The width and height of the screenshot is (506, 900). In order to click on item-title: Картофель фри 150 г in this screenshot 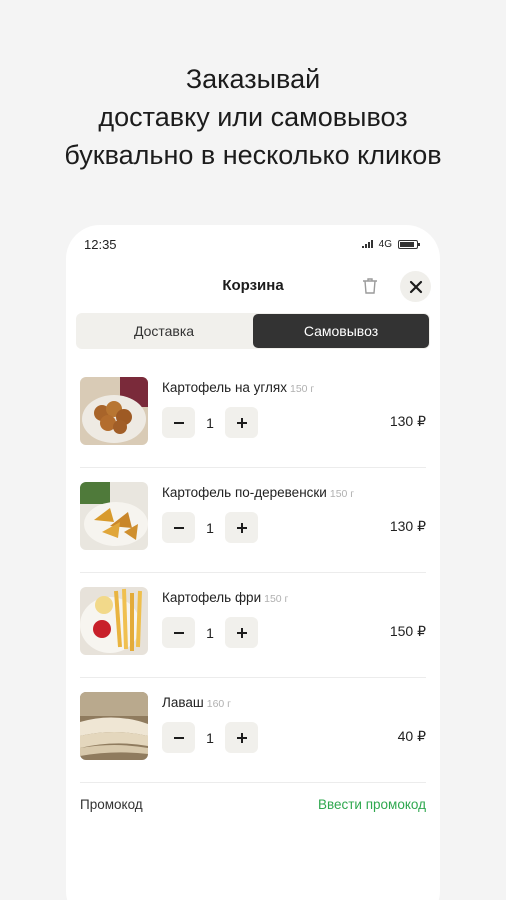, I will do `click(225, 597)`.